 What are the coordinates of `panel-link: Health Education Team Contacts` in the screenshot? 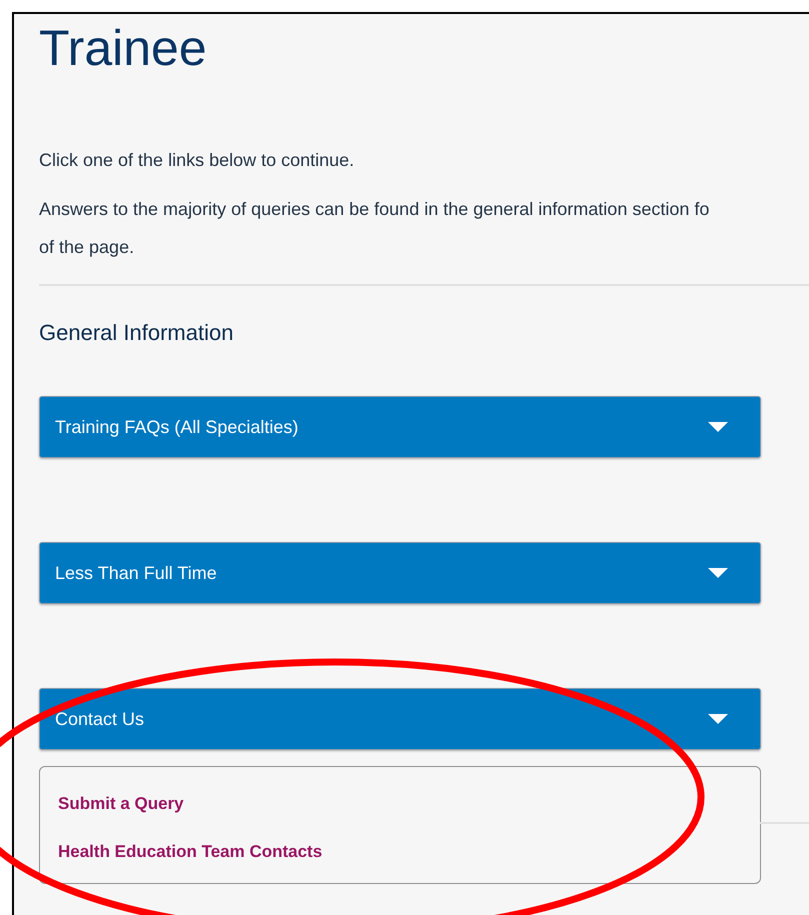 It's located at (400, 852).